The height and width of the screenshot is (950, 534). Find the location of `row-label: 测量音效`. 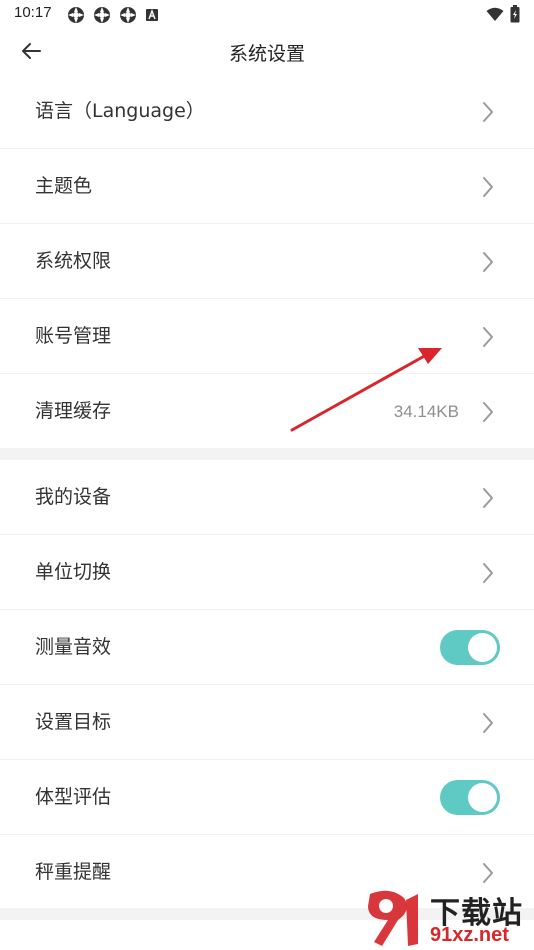

row-label: 测量音效 is located at coordinates (73, 647).